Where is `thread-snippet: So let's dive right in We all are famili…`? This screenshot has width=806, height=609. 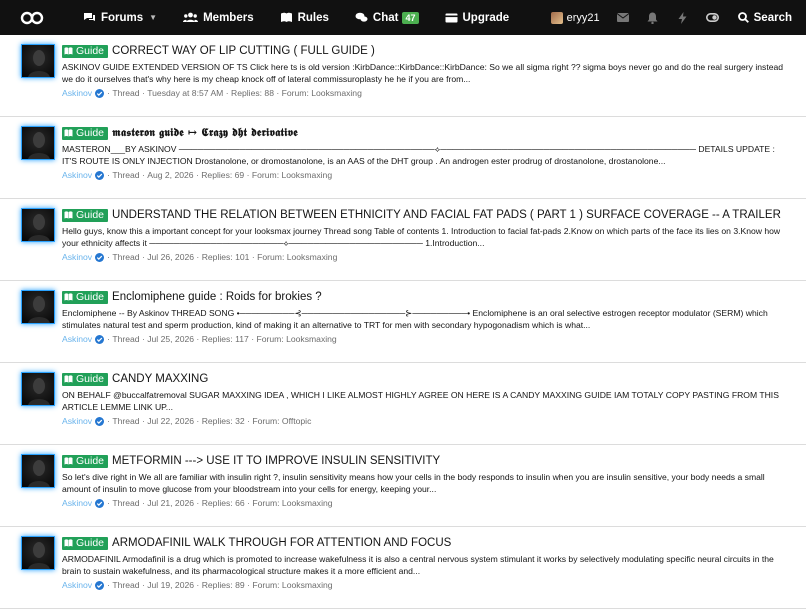
thread-snippet: So let's dive right in We all are famili… is located at coordinates (413, 483).